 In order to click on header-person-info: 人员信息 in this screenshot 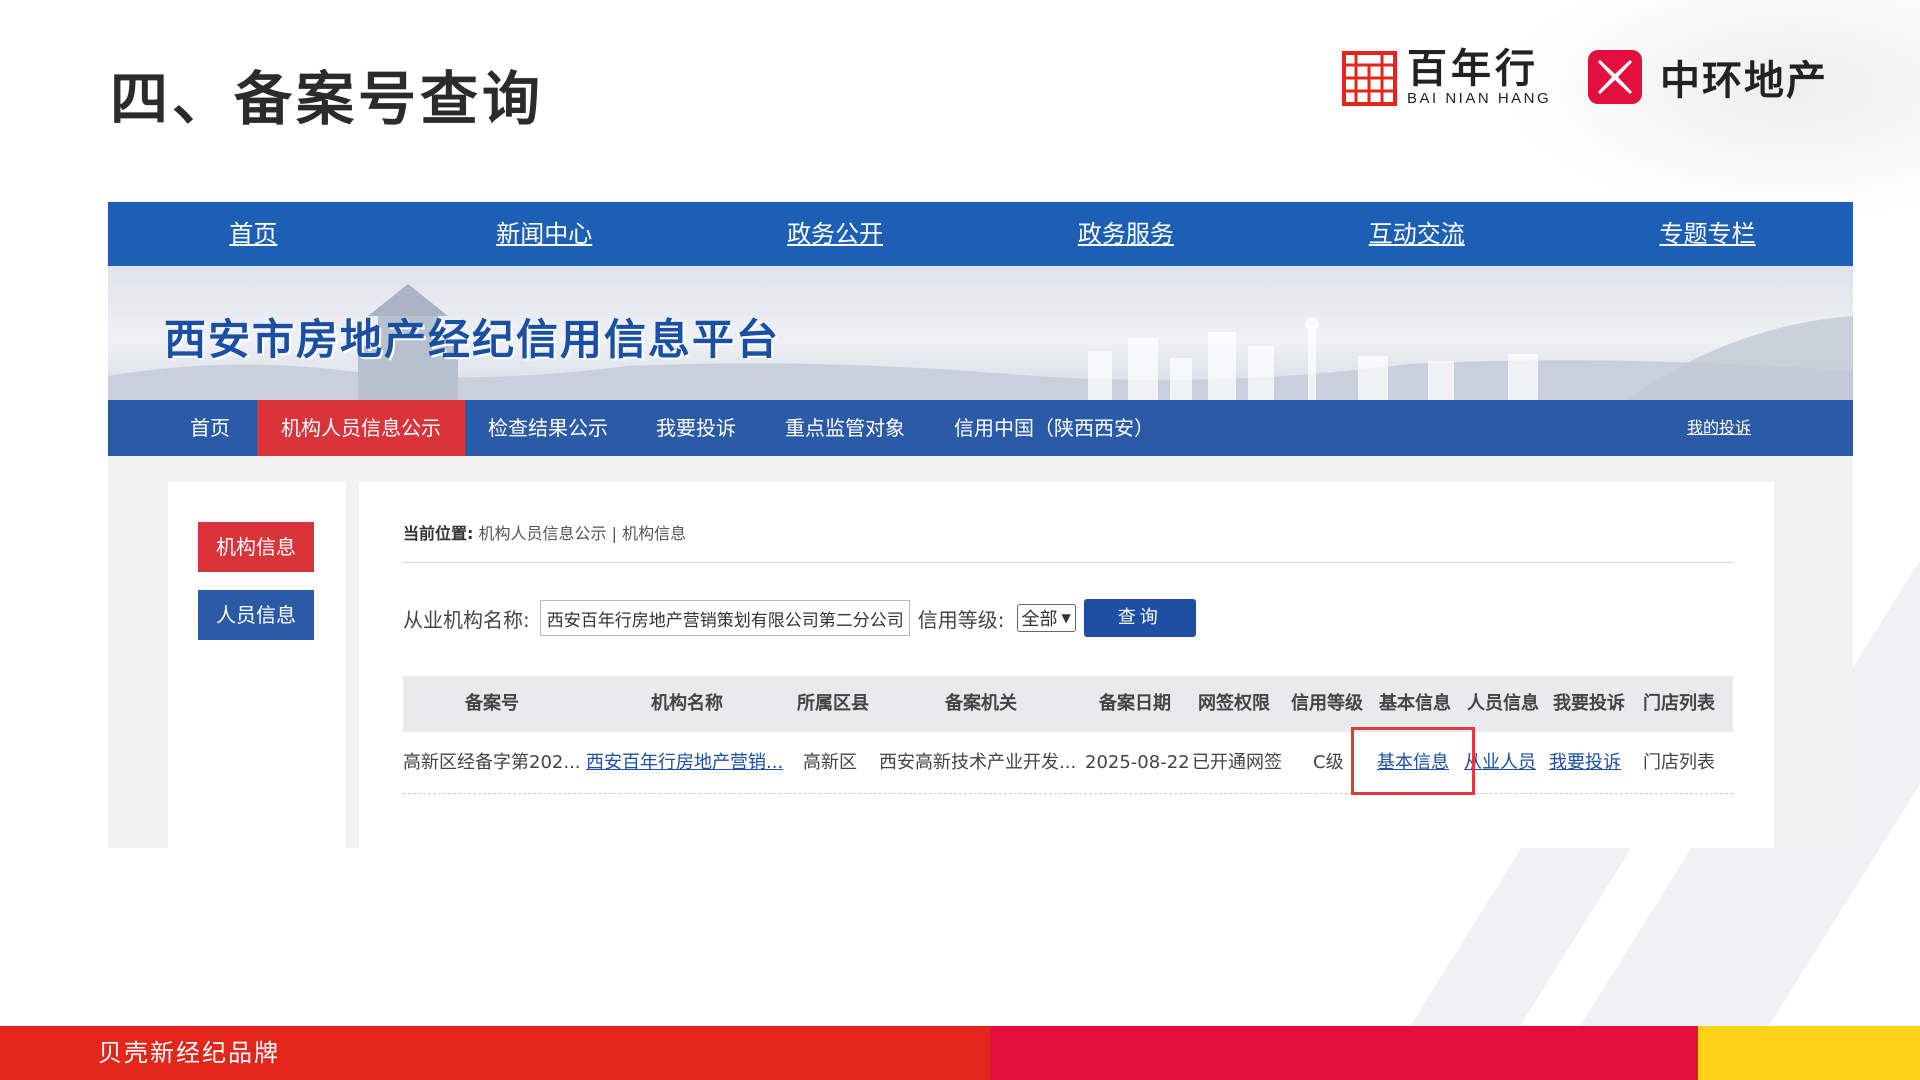, I will do `click(1503, 703)`.